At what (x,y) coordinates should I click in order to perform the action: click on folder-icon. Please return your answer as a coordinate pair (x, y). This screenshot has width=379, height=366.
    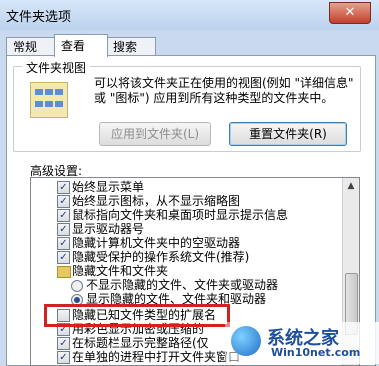
    Looking at the image, I should click on (64, 272).